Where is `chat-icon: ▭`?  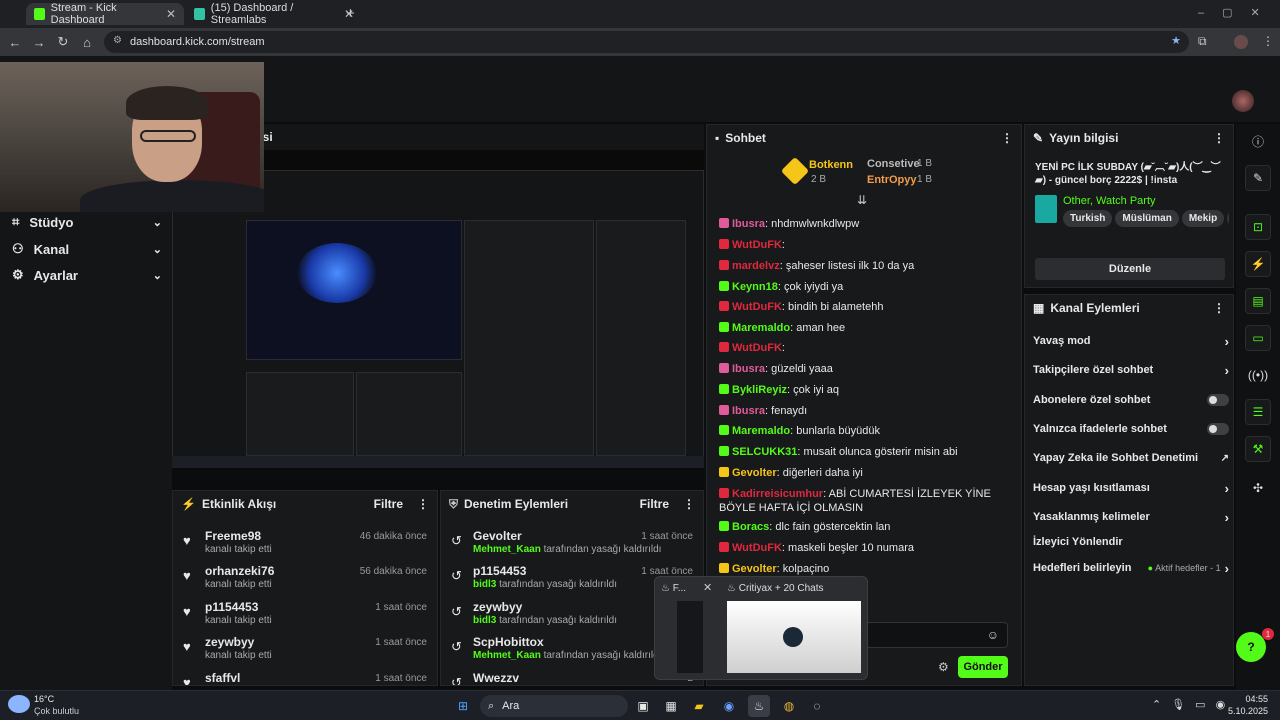
chat-icon: ▭ is located at coordinates (1258, 338).